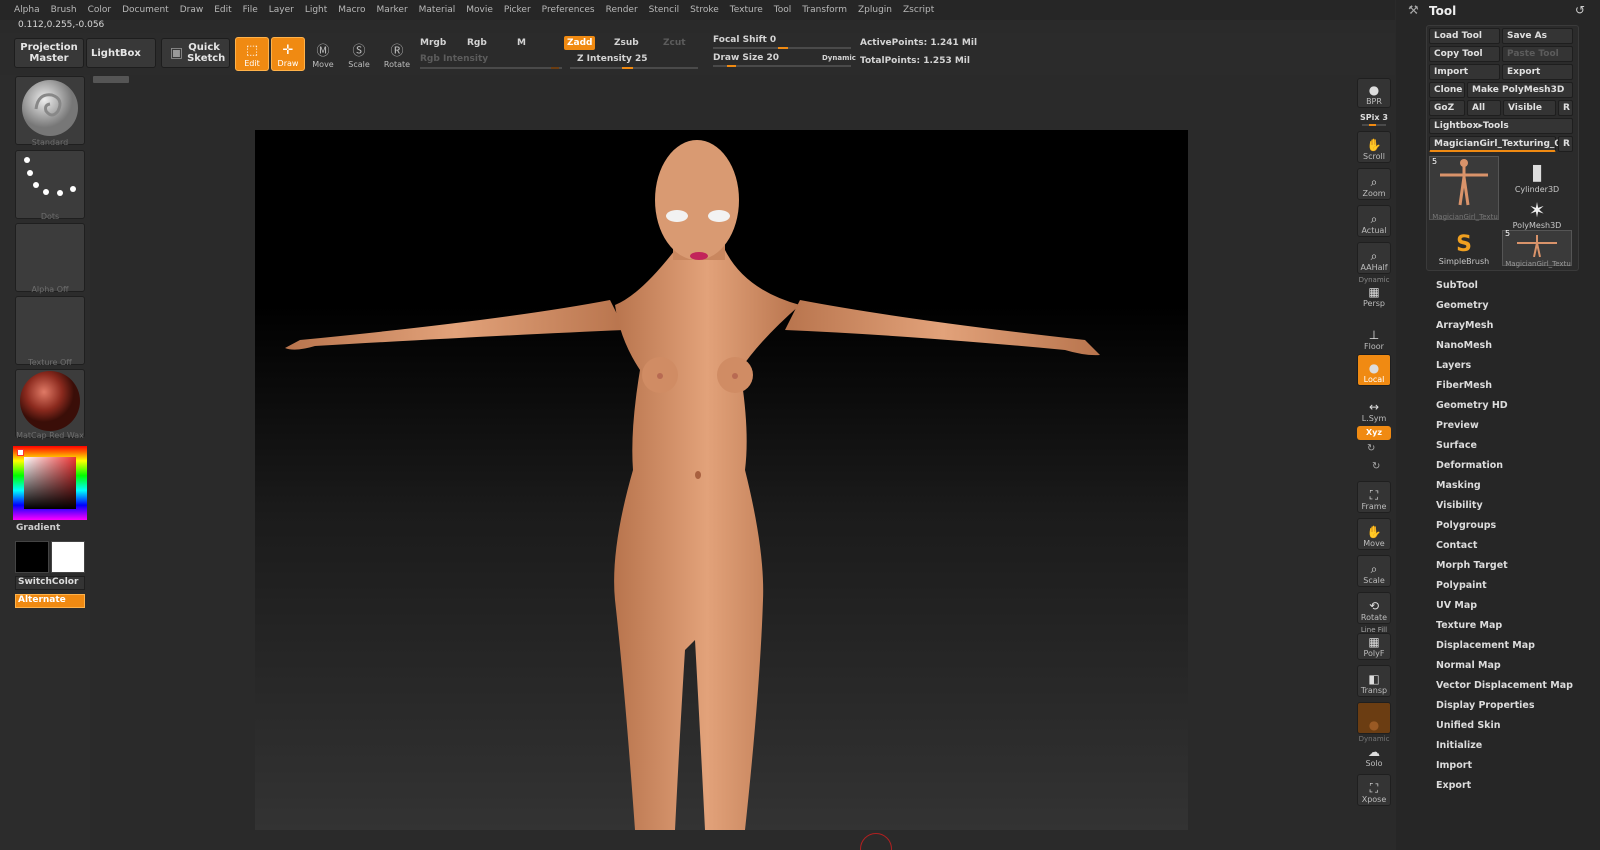 Image resolution: width=1600 pixels, height=850 pixels. What do you see at coordinates (1374, 370) in the screenshot?
I see `local-button: ● Local` at bounding box center [1374, 370].